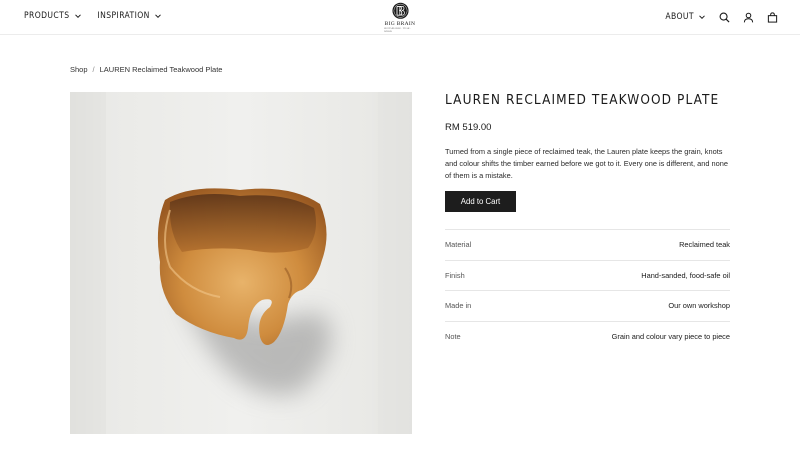 The width and height of the screenshot is (800, 450). What do you see at coordinates (455, 275) in the screenshot?
I see `spec-label: Finish` at bounding box center [455, 275].